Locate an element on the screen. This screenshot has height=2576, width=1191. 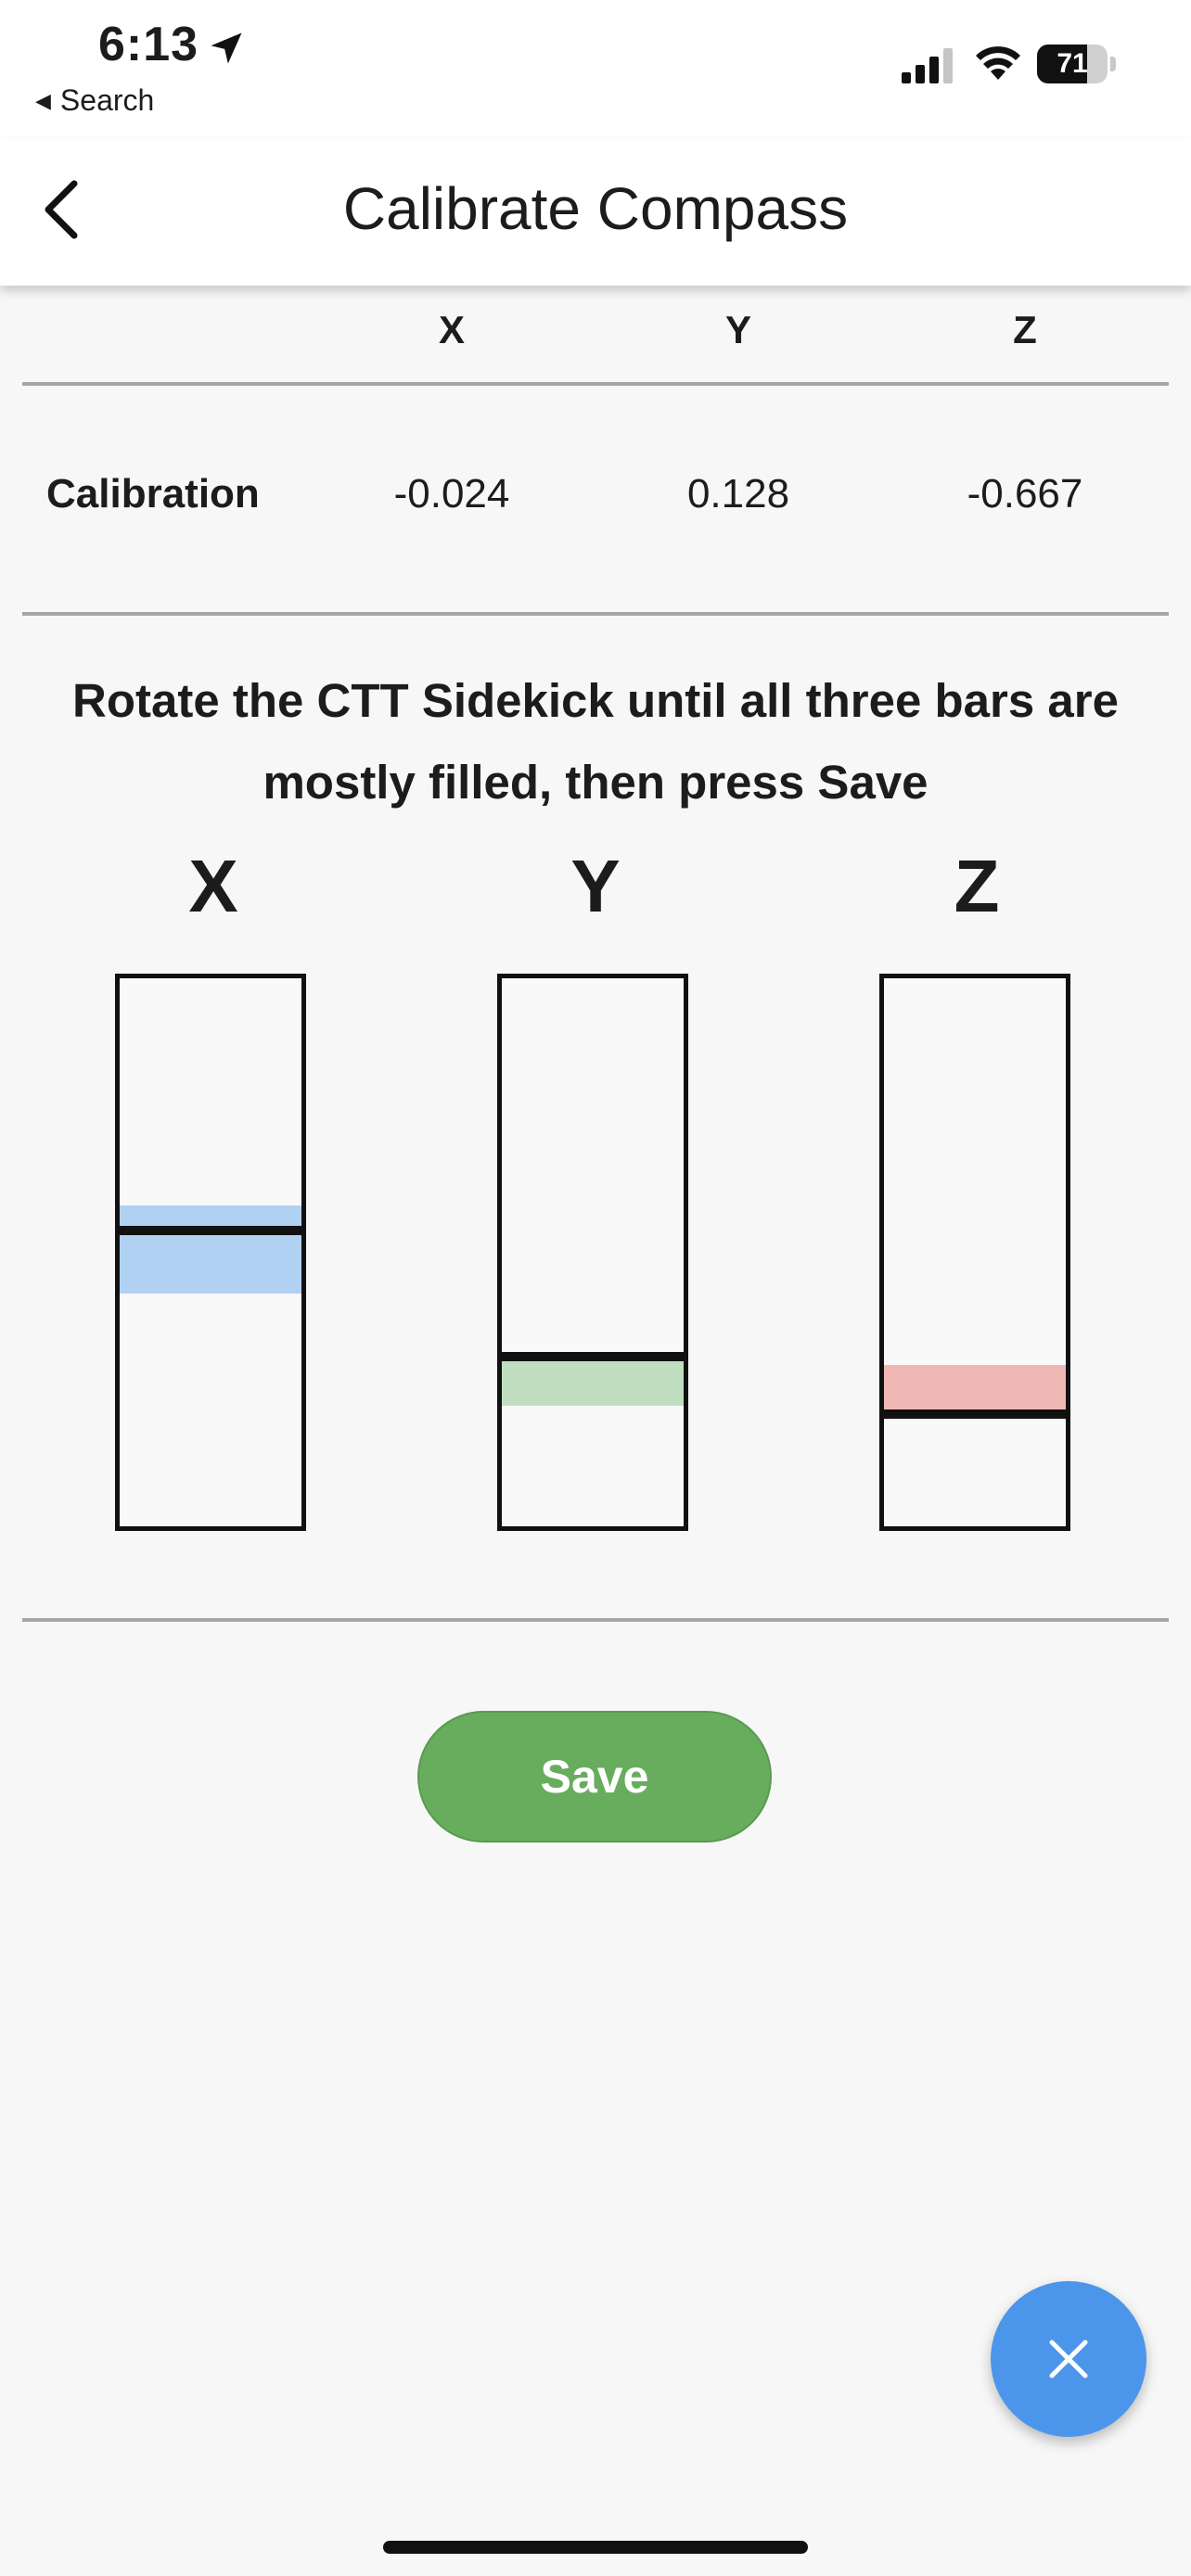
calibration-value-y: 0.128 is located at coordinates (738, 493).